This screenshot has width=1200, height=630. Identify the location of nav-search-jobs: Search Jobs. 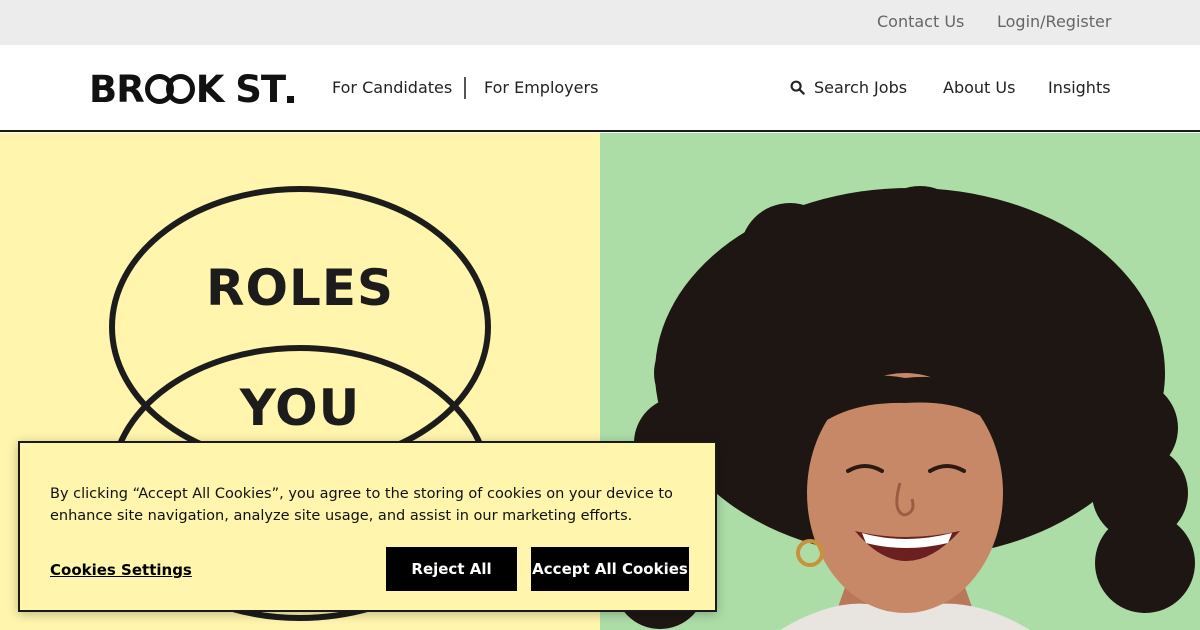
(848, 87).